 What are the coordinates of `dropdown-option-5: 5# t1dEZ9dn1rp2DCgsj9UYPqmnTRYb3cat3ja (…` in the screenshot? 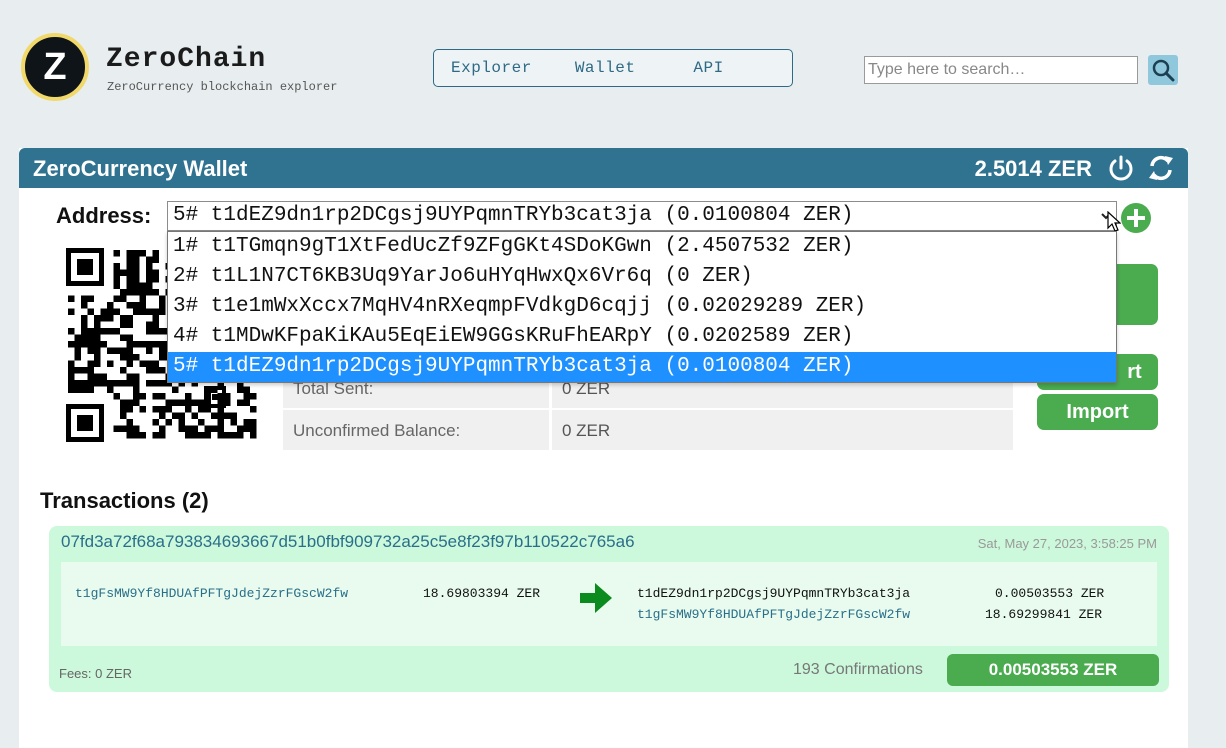 It's located at (642, 367).